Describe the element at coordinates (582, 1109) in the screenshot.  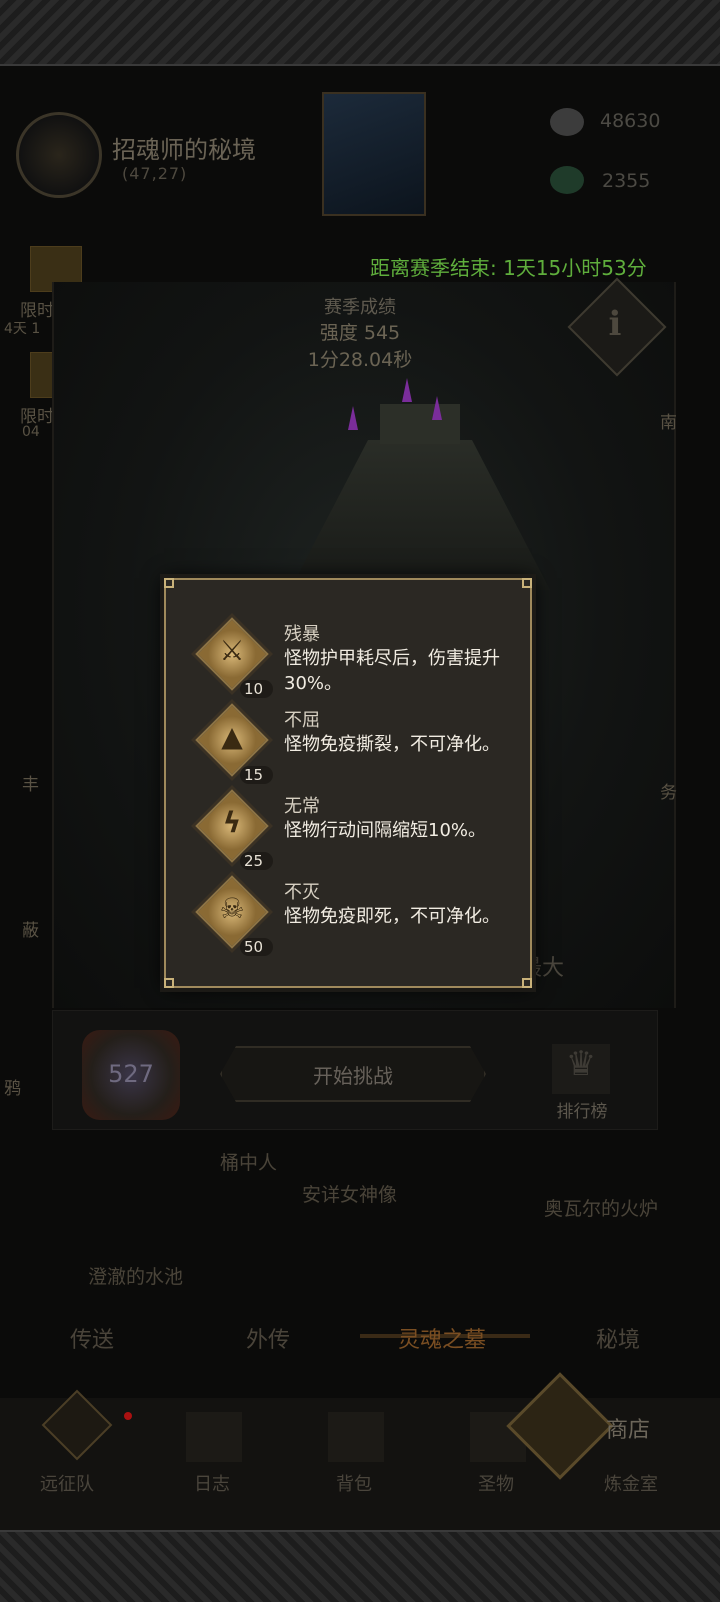
I see `ranking-button-label: 排行榜` at that location.